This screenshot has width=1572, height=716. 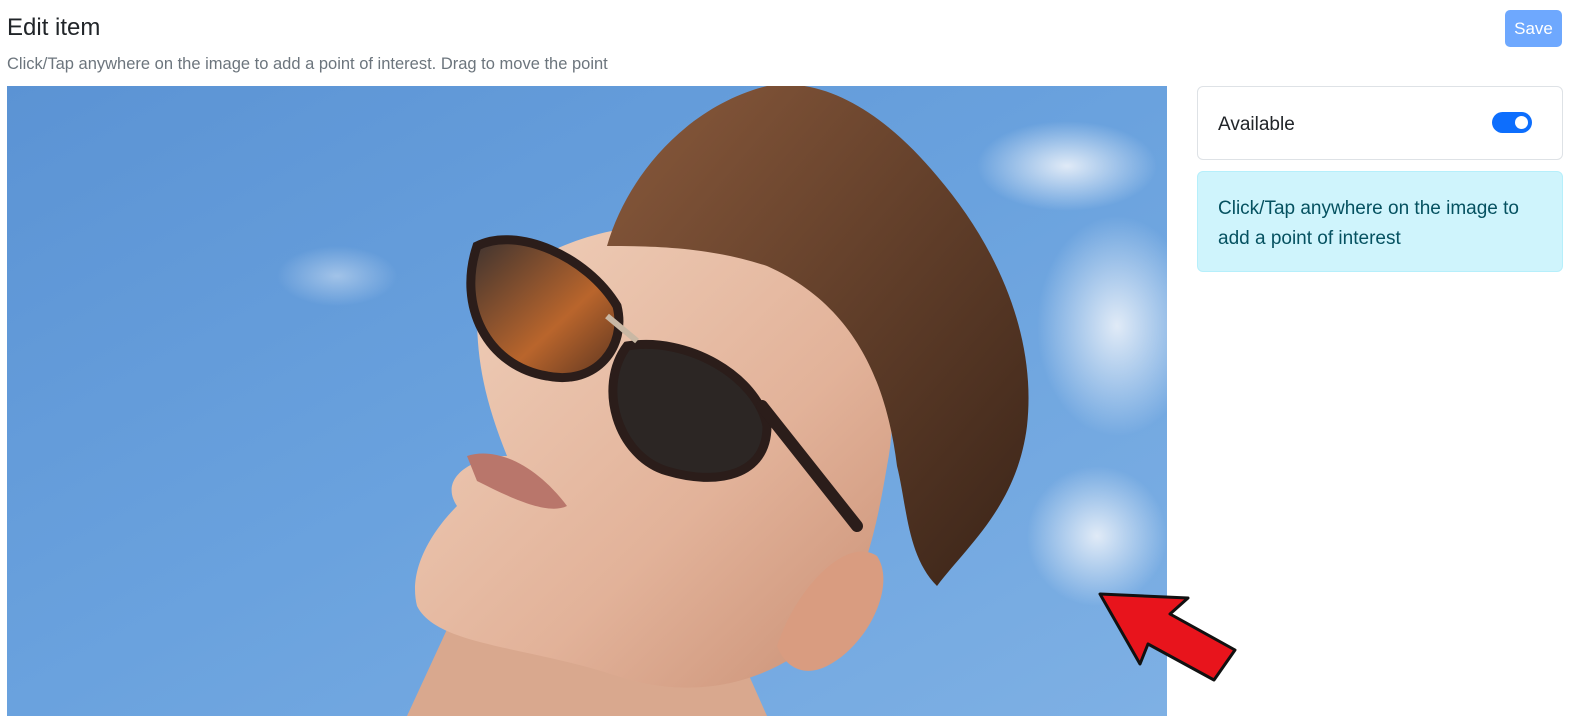 I want to click on page-title: Edit item, so click(x=54, y=27).